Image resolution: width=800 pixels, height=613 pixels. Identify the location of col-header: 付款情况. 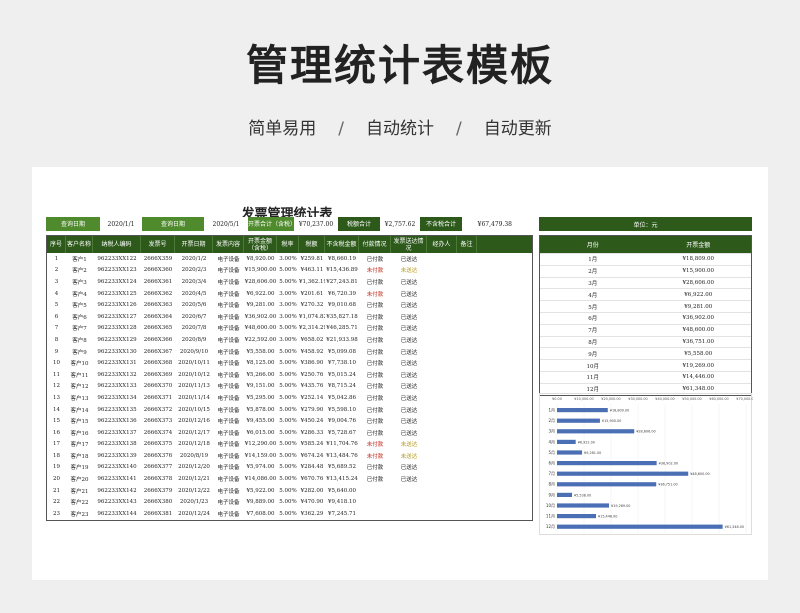
(375, 244).